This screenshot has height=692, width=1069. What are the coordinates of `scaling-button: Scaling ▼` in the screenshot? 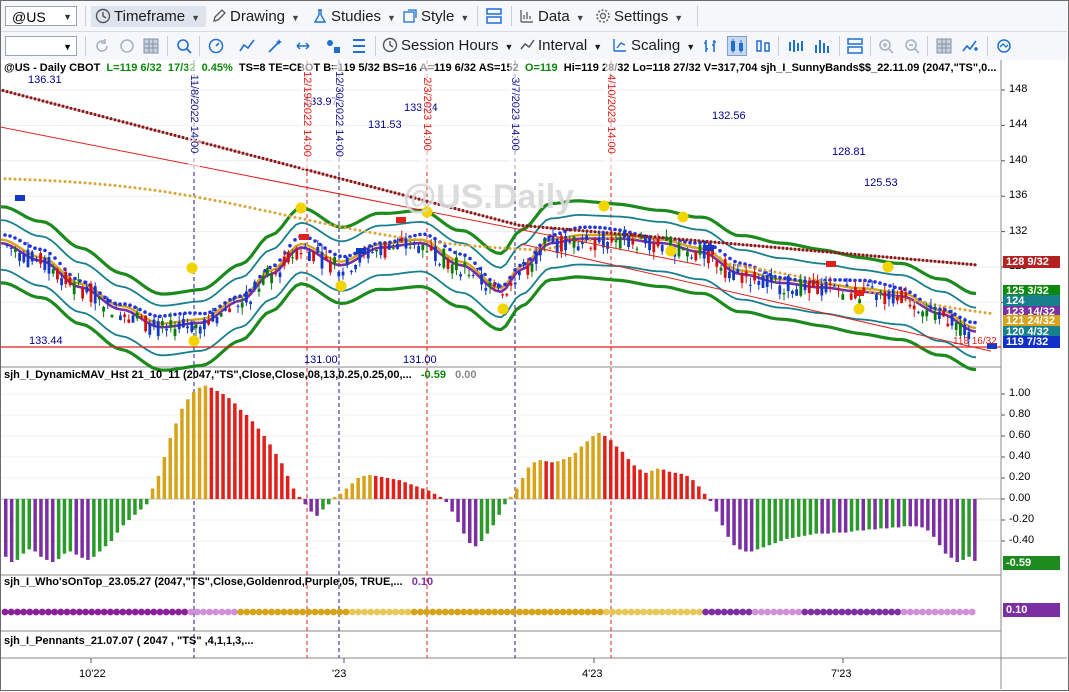 It's located at (653, 46).